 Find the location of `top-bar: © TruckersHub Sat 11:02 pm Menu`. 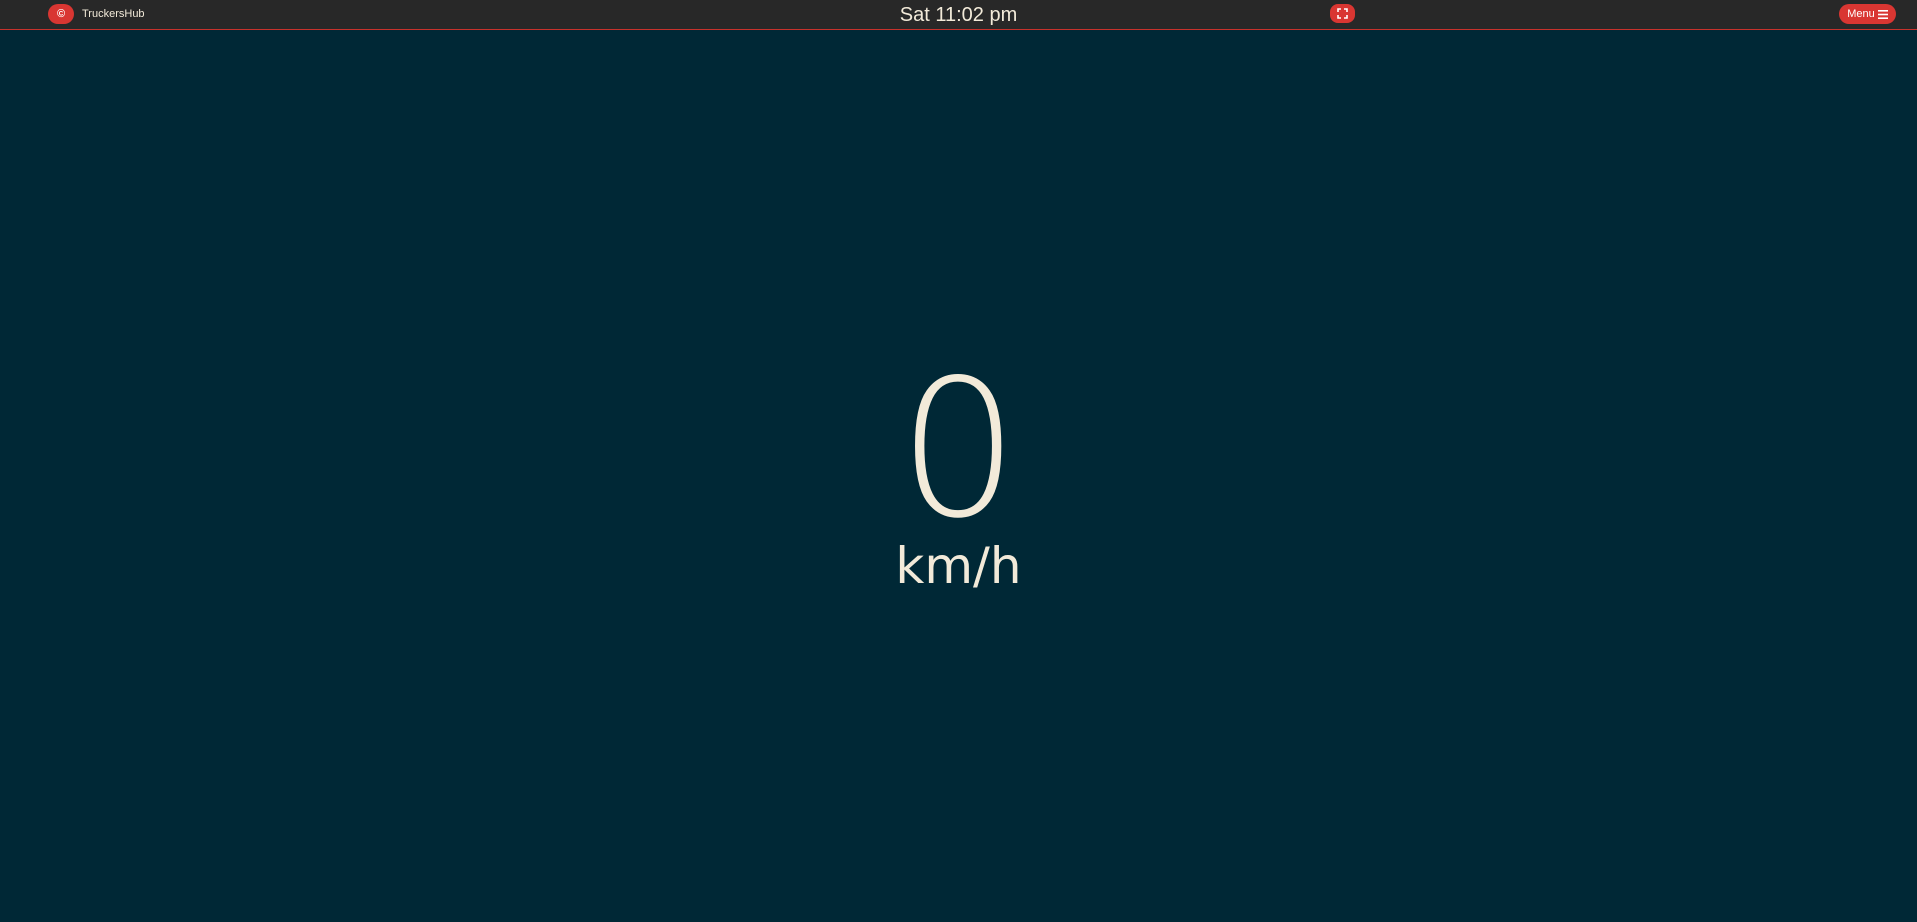

top-bar: © TruckersHub Sat 11:02 pm Menu is located at coordinates (958, 15).